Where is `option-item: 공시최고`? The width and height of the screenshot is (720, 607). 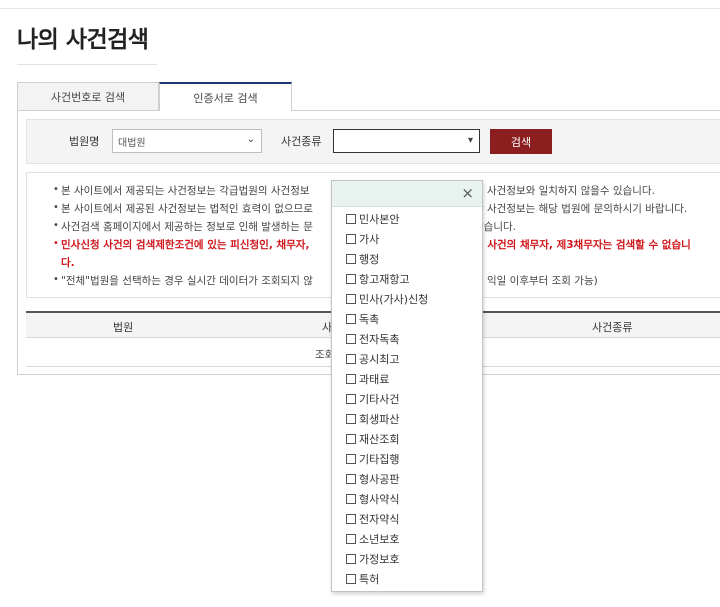
option-item: 공시최고 is located at coordinates (407, 359).